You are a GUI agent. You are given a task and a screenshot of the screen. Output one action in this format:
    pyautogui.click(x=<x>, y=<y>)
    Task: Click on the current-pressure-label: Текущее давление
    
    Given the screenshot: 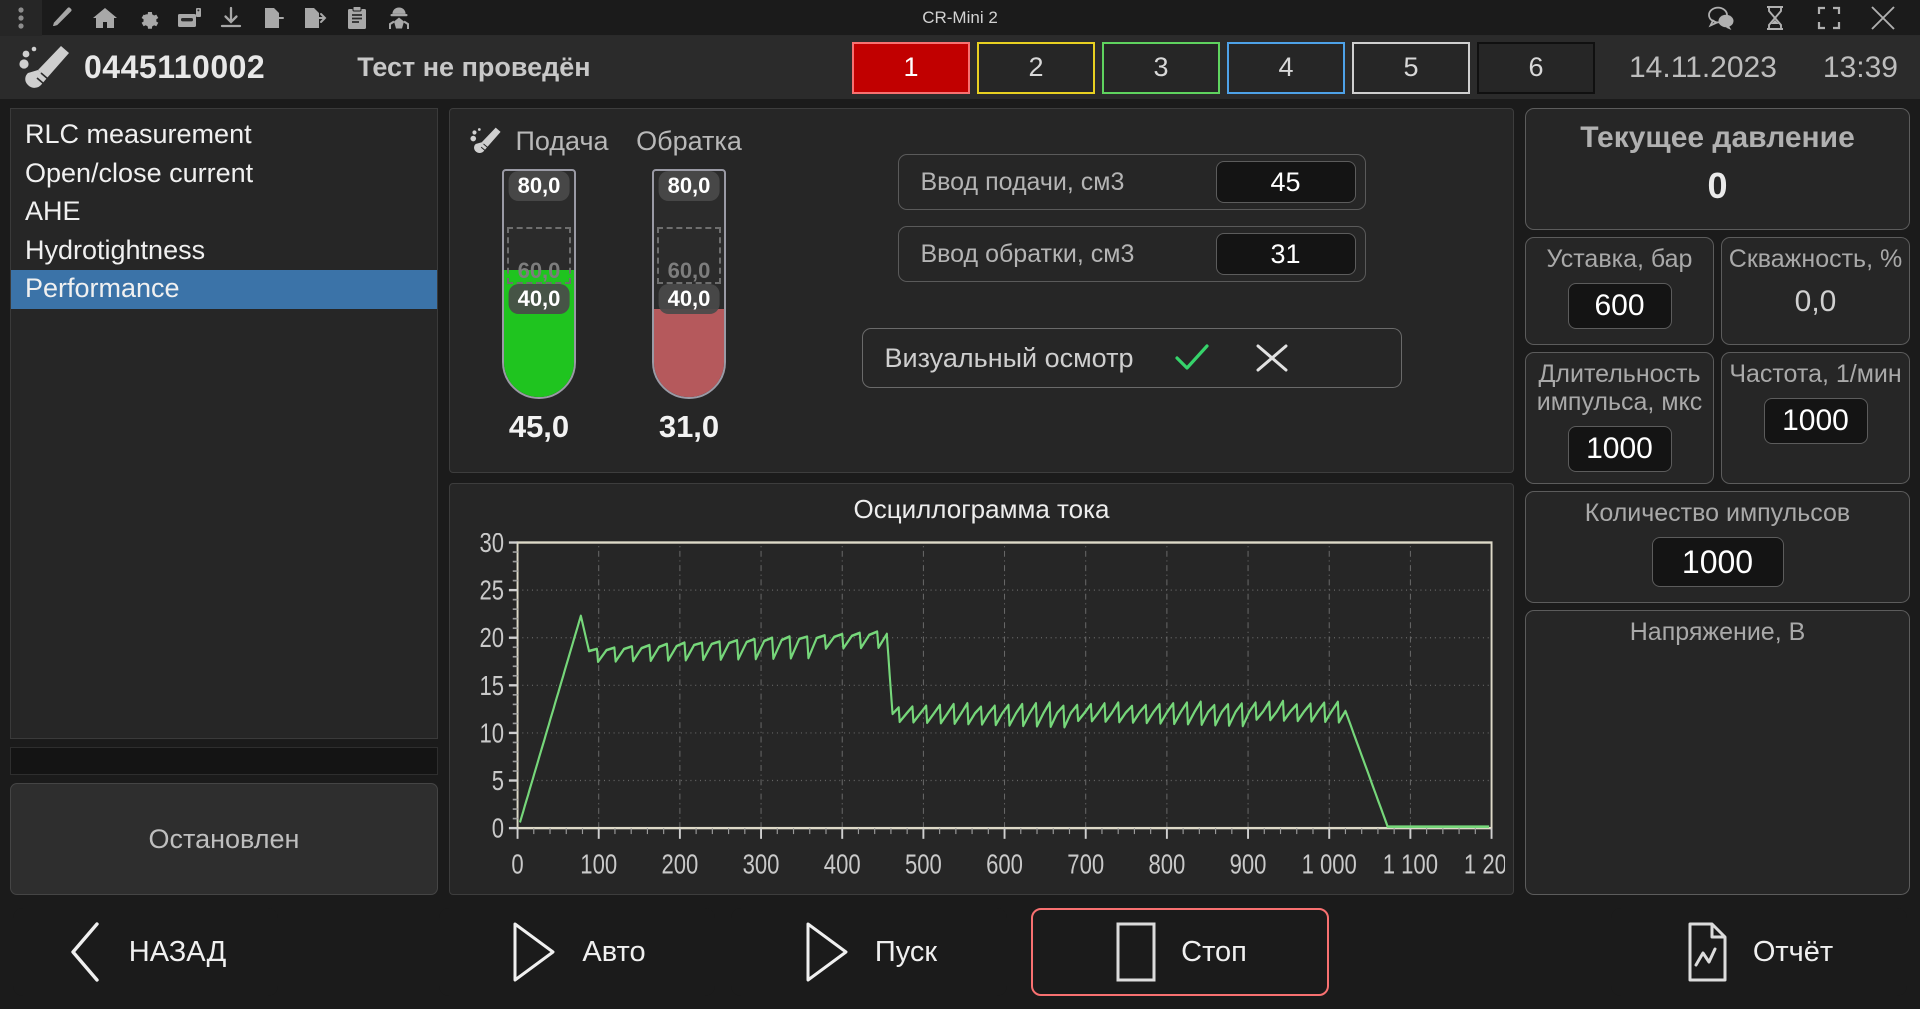 What is the action you would take?
    pyautogui.click(x=1717, y=137)
    